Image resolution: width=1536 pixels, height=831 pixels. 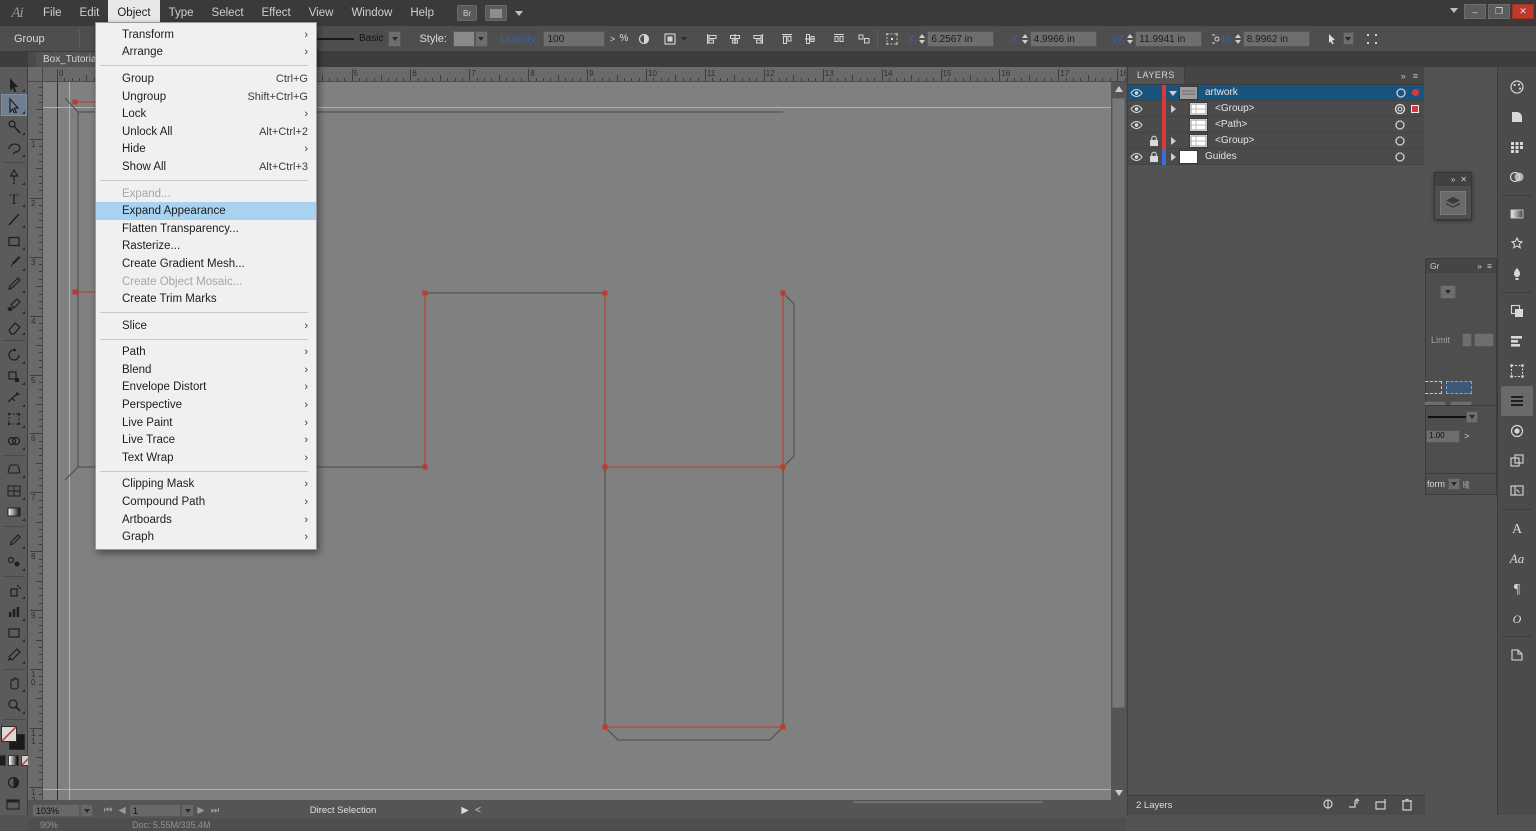 What do you see at coordinates (1523, 11) in the screenshot?
I see `close-button: ✕` at bounding box center [1523, 11].